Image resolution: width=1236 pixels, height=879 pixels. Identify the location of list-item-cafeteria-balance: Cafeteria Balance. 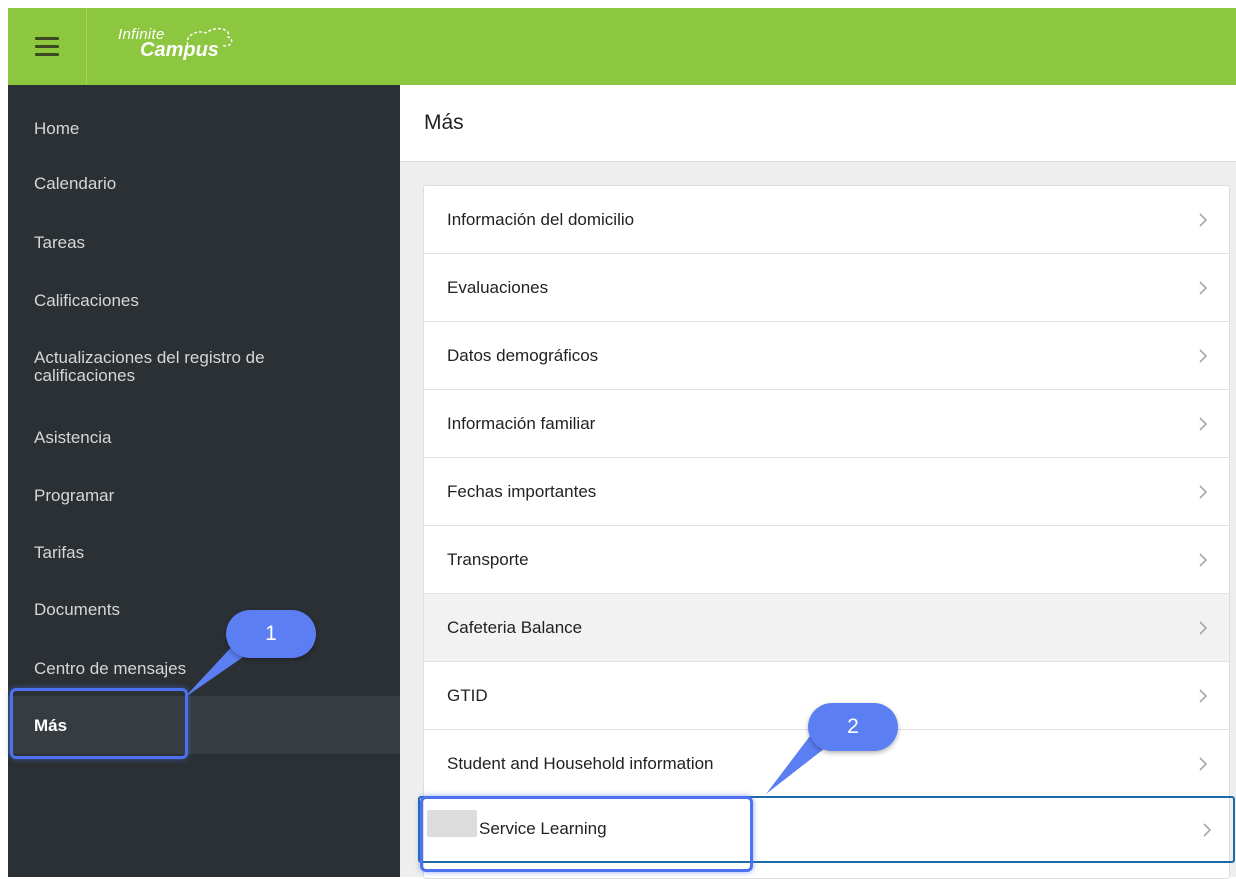
(826, 628).